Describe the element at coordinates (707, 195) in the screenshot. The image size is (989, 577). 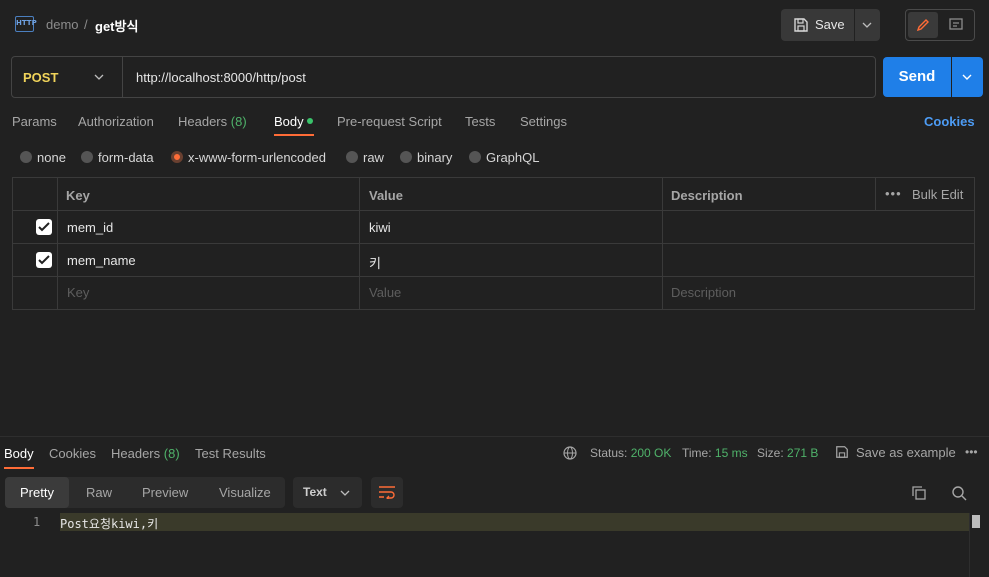
I see `column-header-description: Description` at that location.